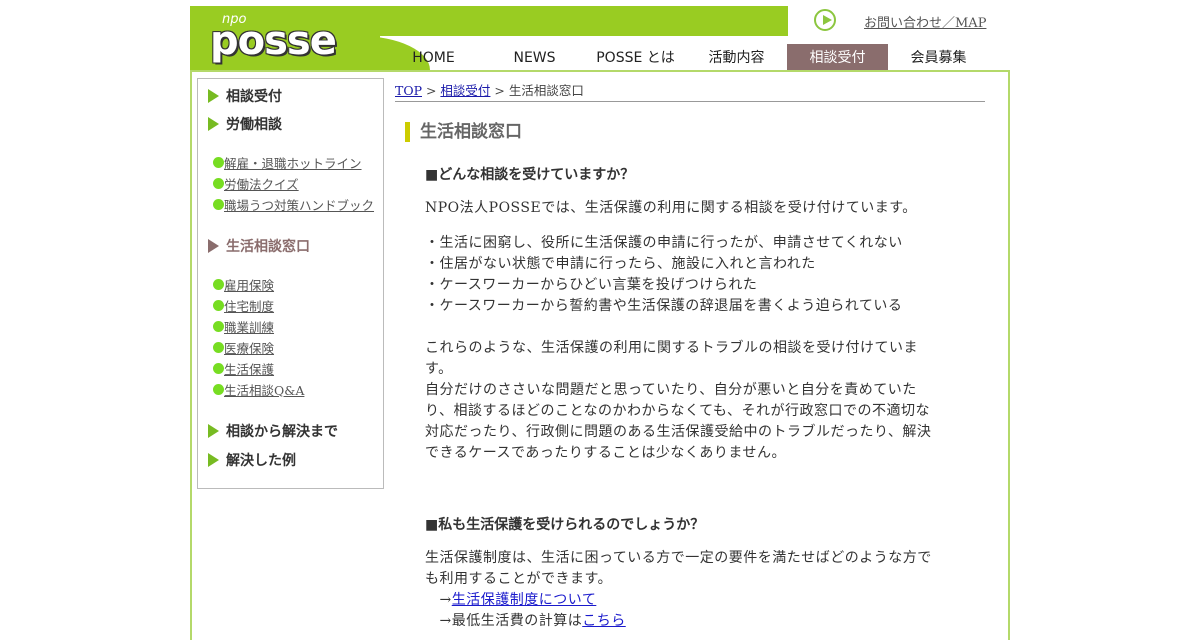 The width and height of the screenshot is (1200, 640). What do you see at coordinates (243, 347) in the screenshot?
I see `sidebar-link-medical-insurance: 医療保険` at bounding box center [243, 347].